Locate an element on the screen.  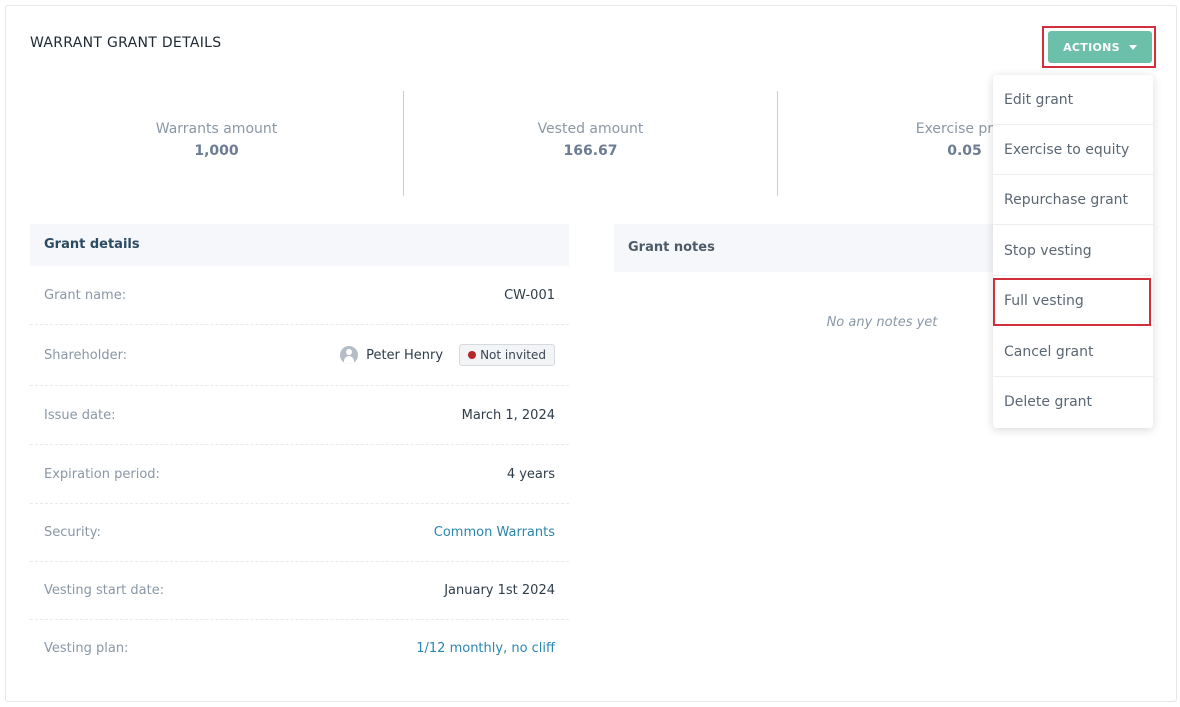
menu-item-stop-vesting: Stop vesting is located at coordinates (1073, 251).